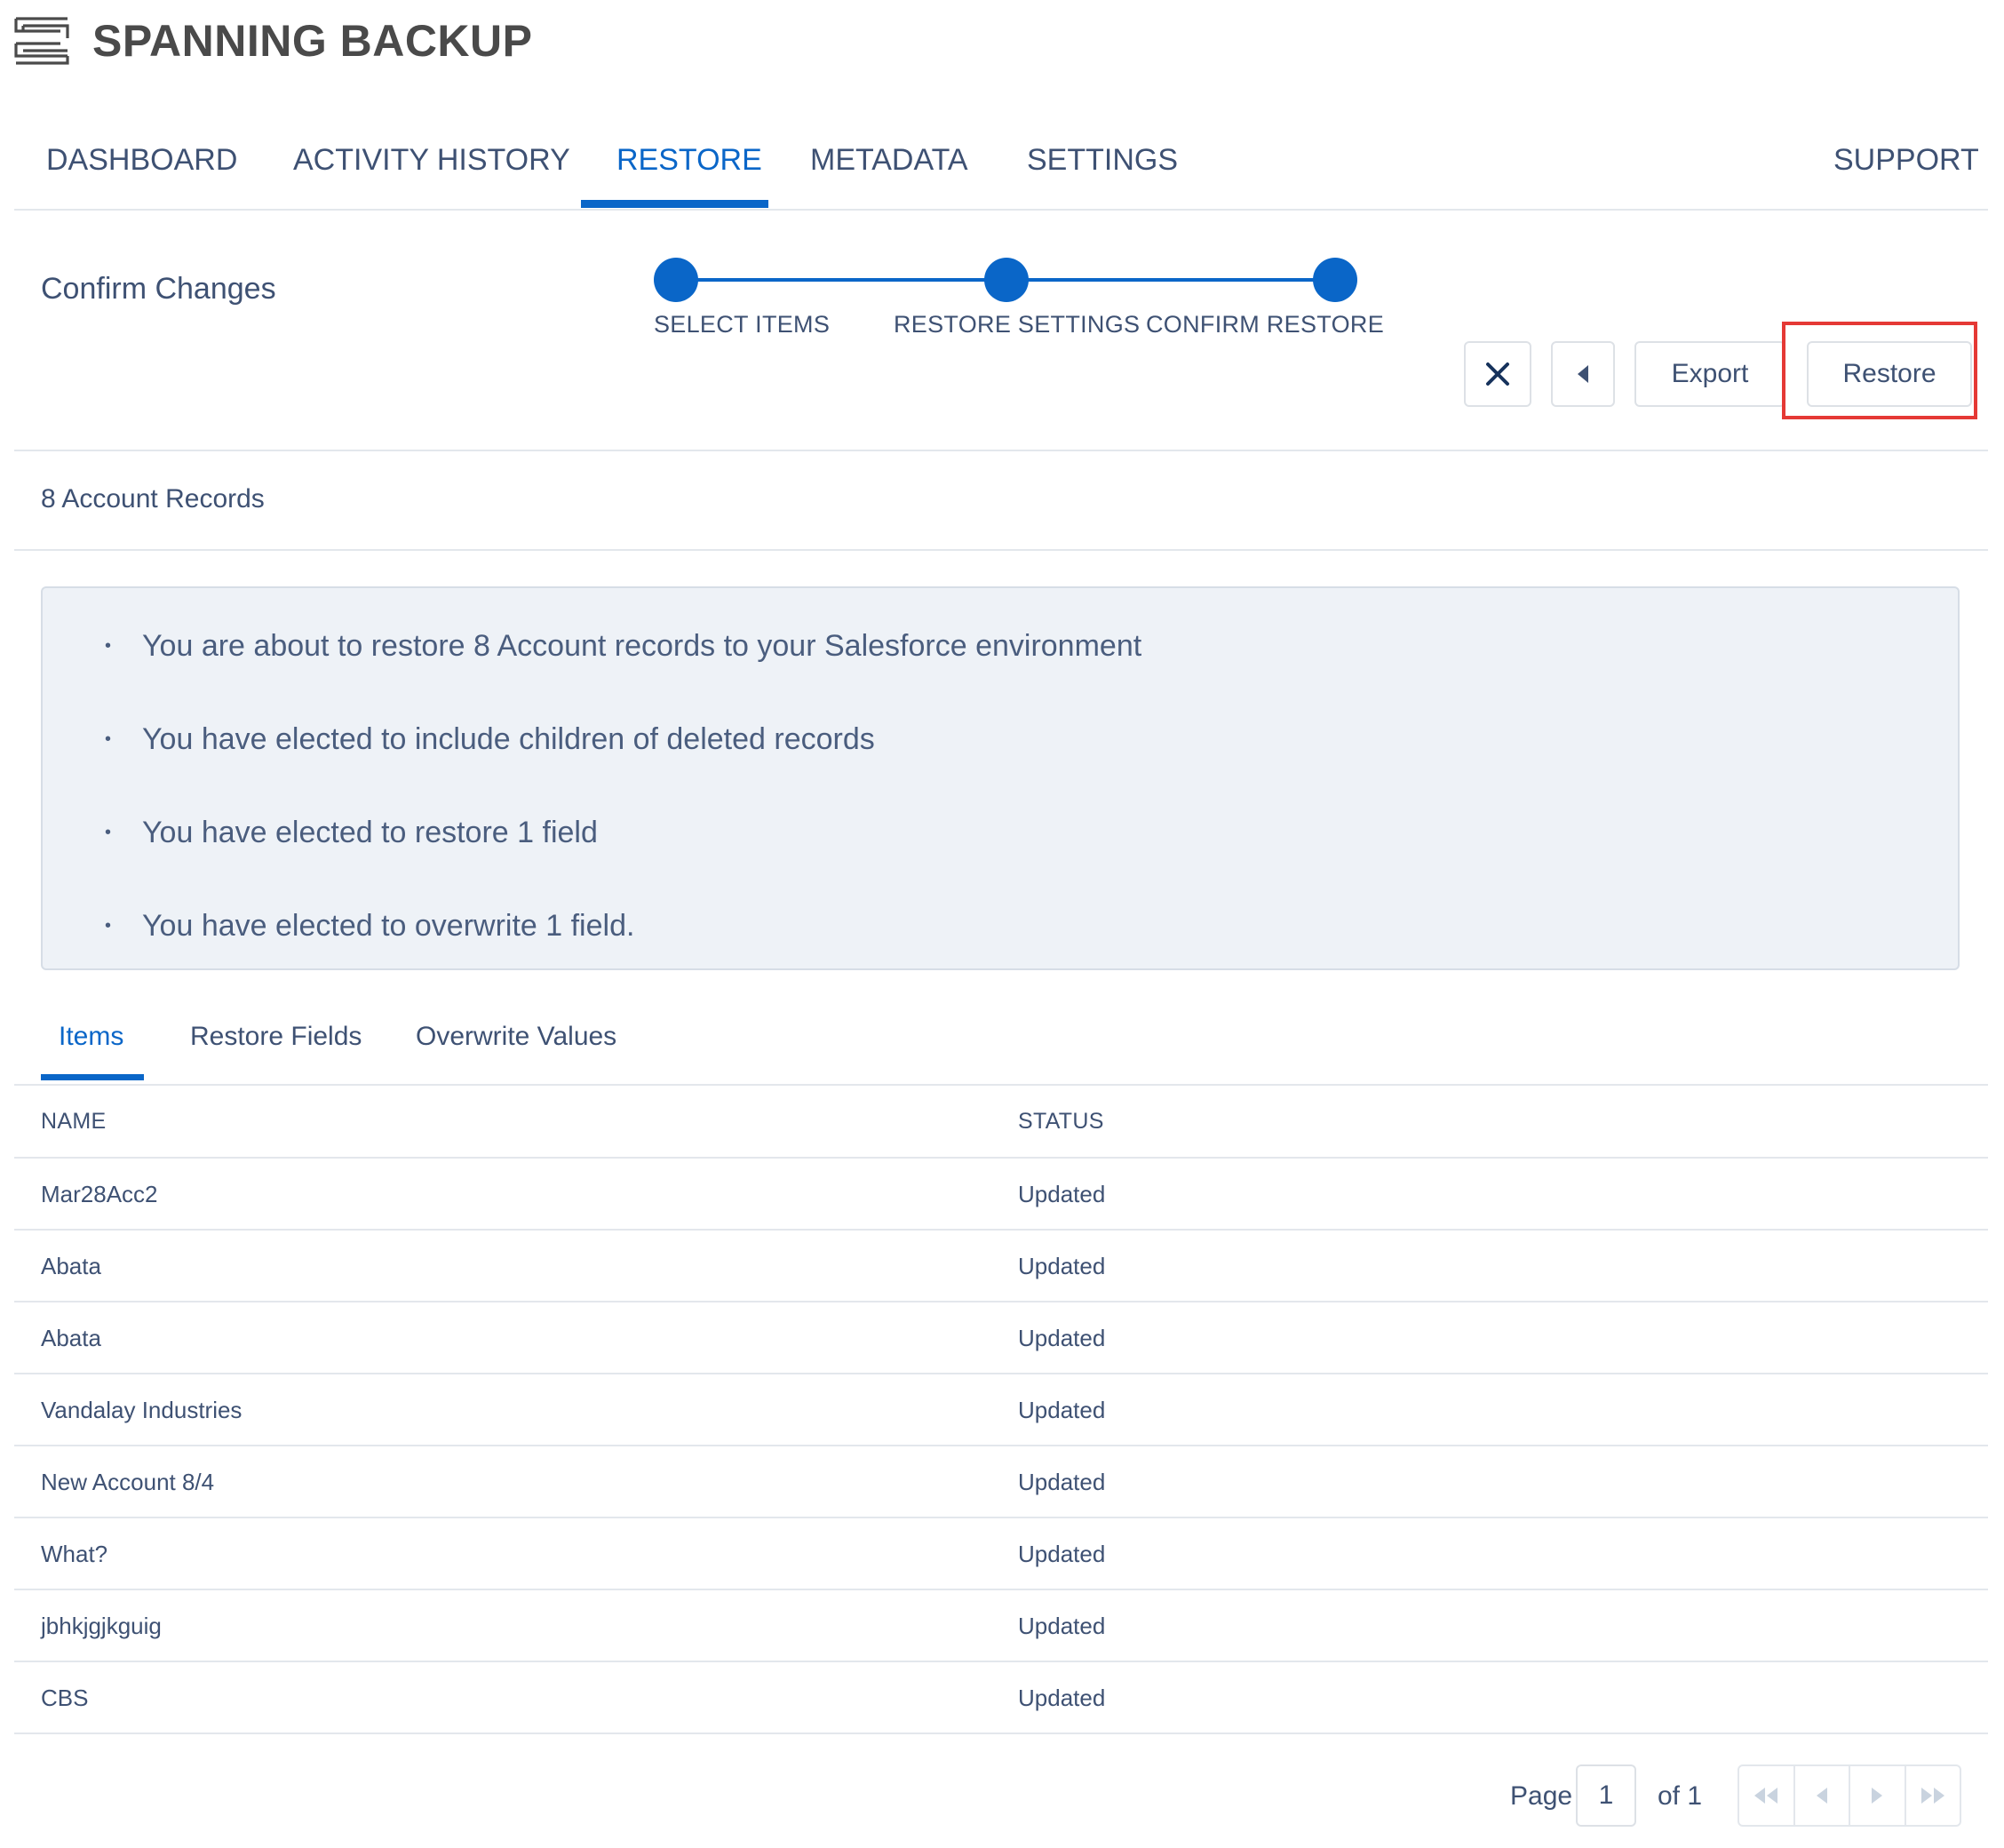 The width and height of the screenshot is (2004, 1848). What do you see at coordinates (1542, 1796) in the screenshot?
I see `pager-page-label: Page` at bounding box center [1542, 1796].